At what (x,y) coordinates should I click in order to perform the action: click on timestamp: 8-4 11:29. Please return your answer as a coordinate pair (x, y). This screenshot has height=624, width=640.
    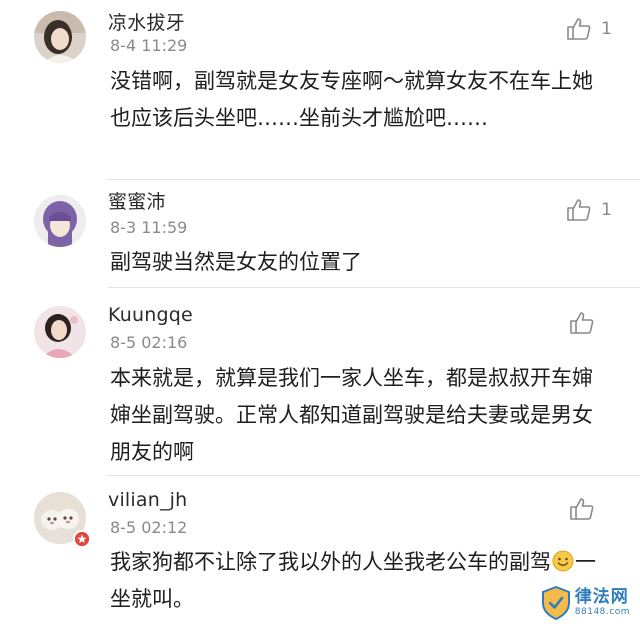
    Looking at the image, I should click on (149, 45).